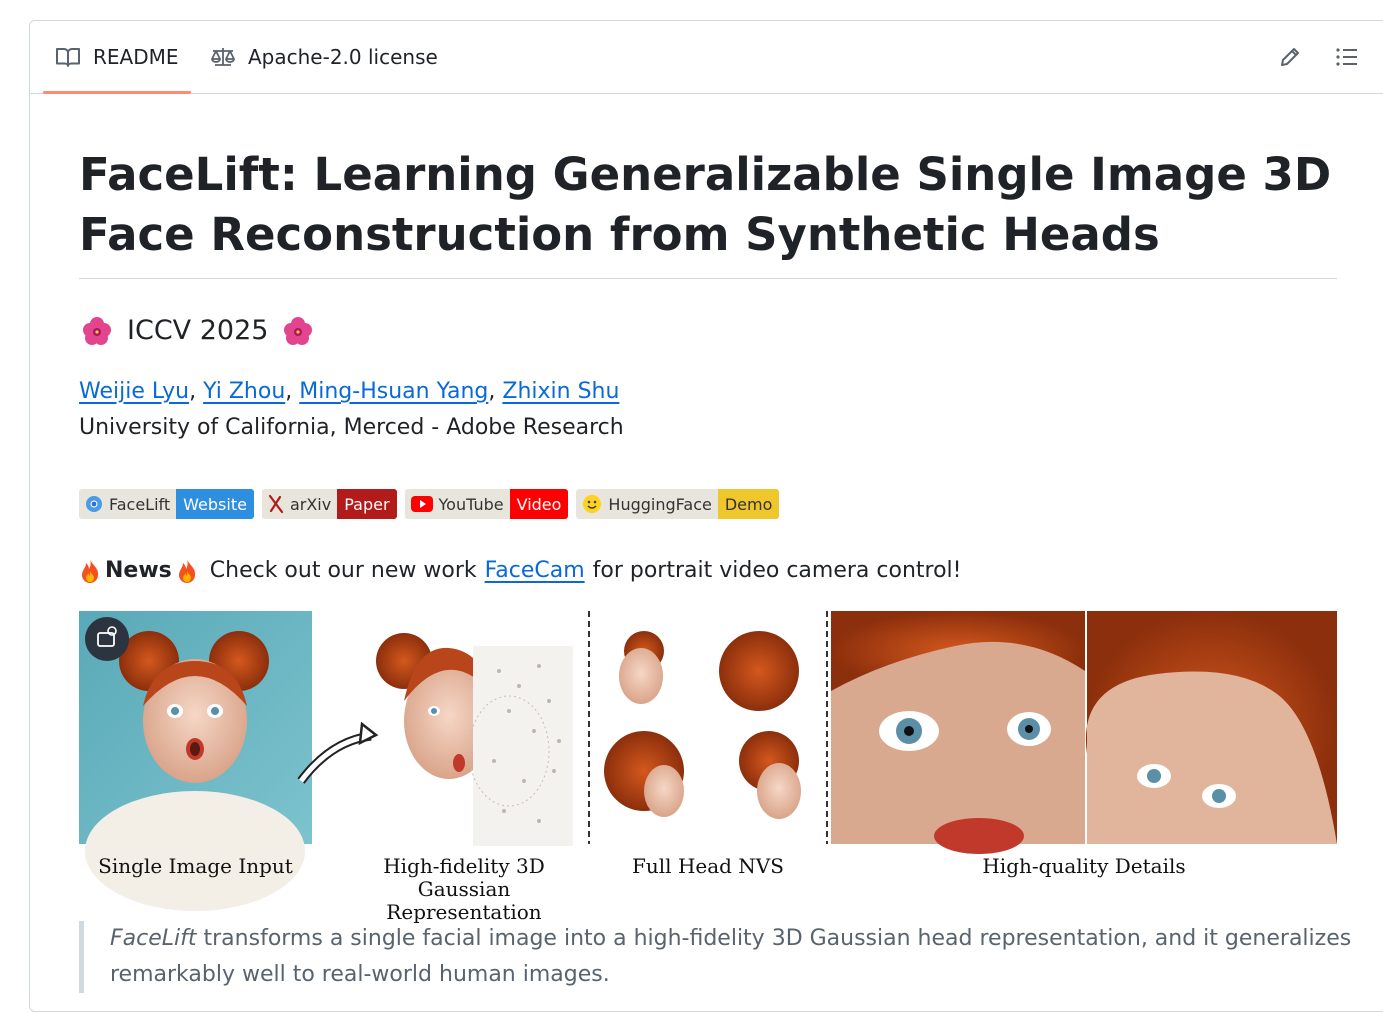 The width and height of the screenshot is (1383, 1012). I want to click on website-badge: FaceLift Website, so click(166, 504).